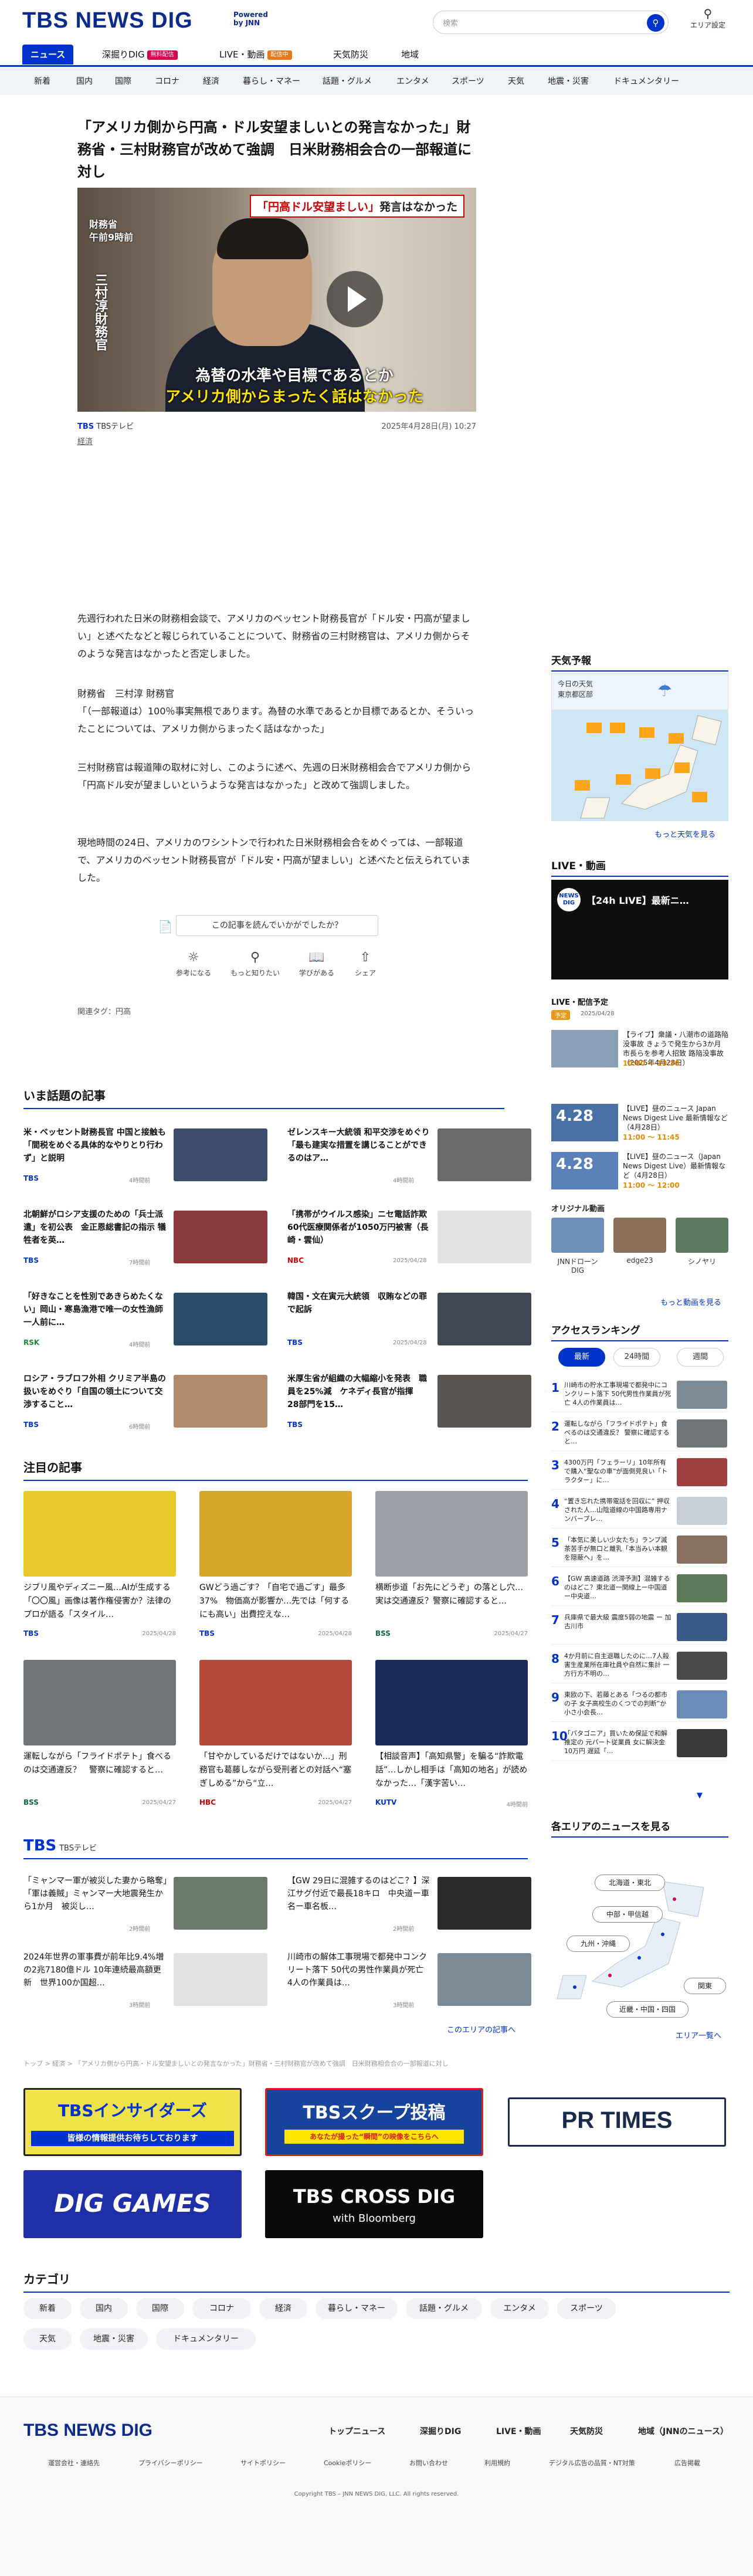  I want to click on footer-logo: TBS NEWS DIG, so click(88, 2431).